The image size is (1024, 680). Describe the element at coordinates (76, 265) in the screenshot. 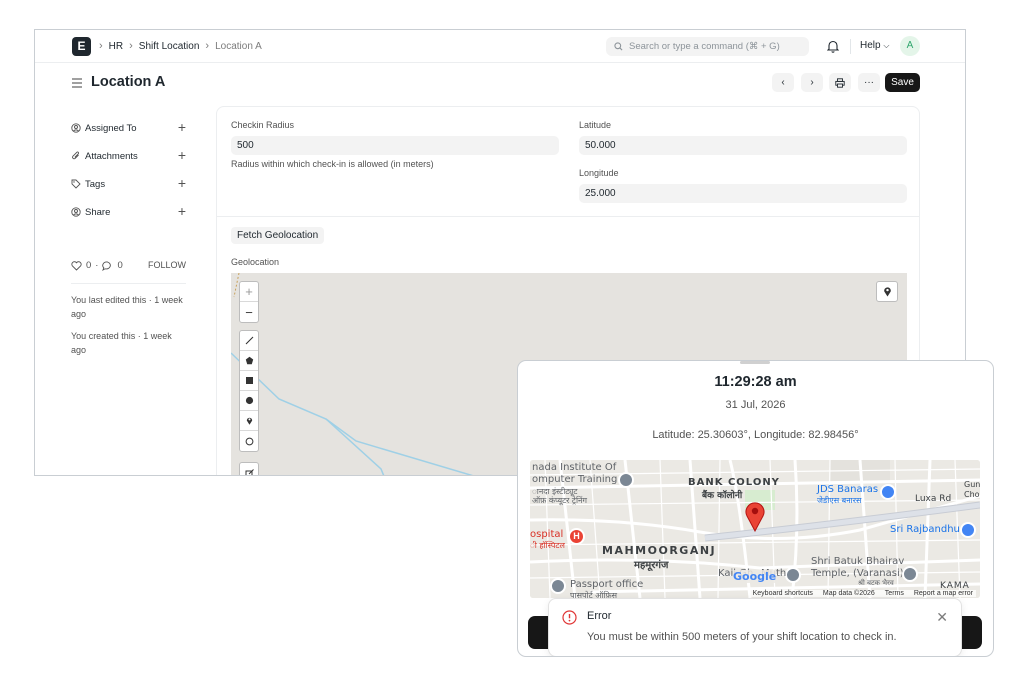

I see `heart-icon` at that location.